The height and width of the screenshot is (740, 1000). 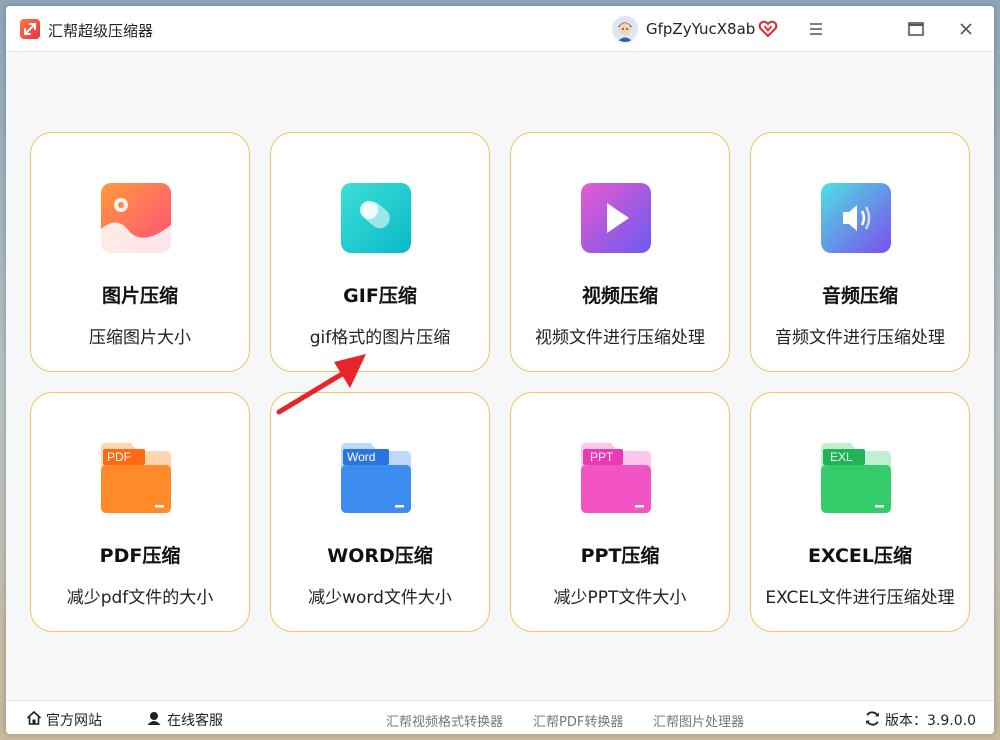 What do you see at coordinates (101, 31) in the screenshot?
I see `app-title: 汇帮超级压缩器` at bounding box center [101, 31].